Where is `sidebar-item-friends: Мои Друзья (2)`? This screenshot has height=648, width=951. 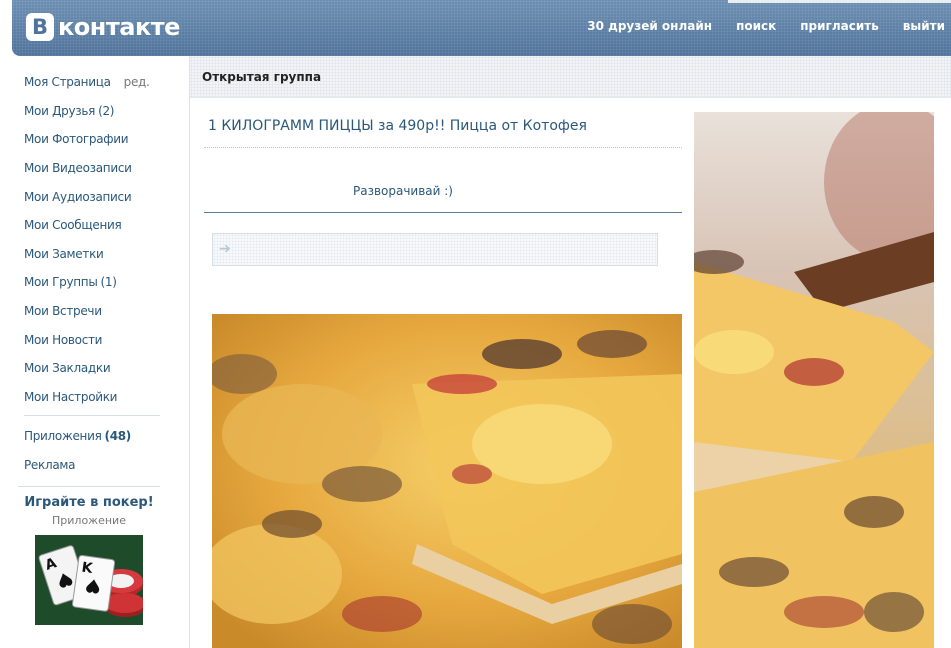 sidebar-item-friends: Мои Друзья (2) is located at coordinates (92, 111).